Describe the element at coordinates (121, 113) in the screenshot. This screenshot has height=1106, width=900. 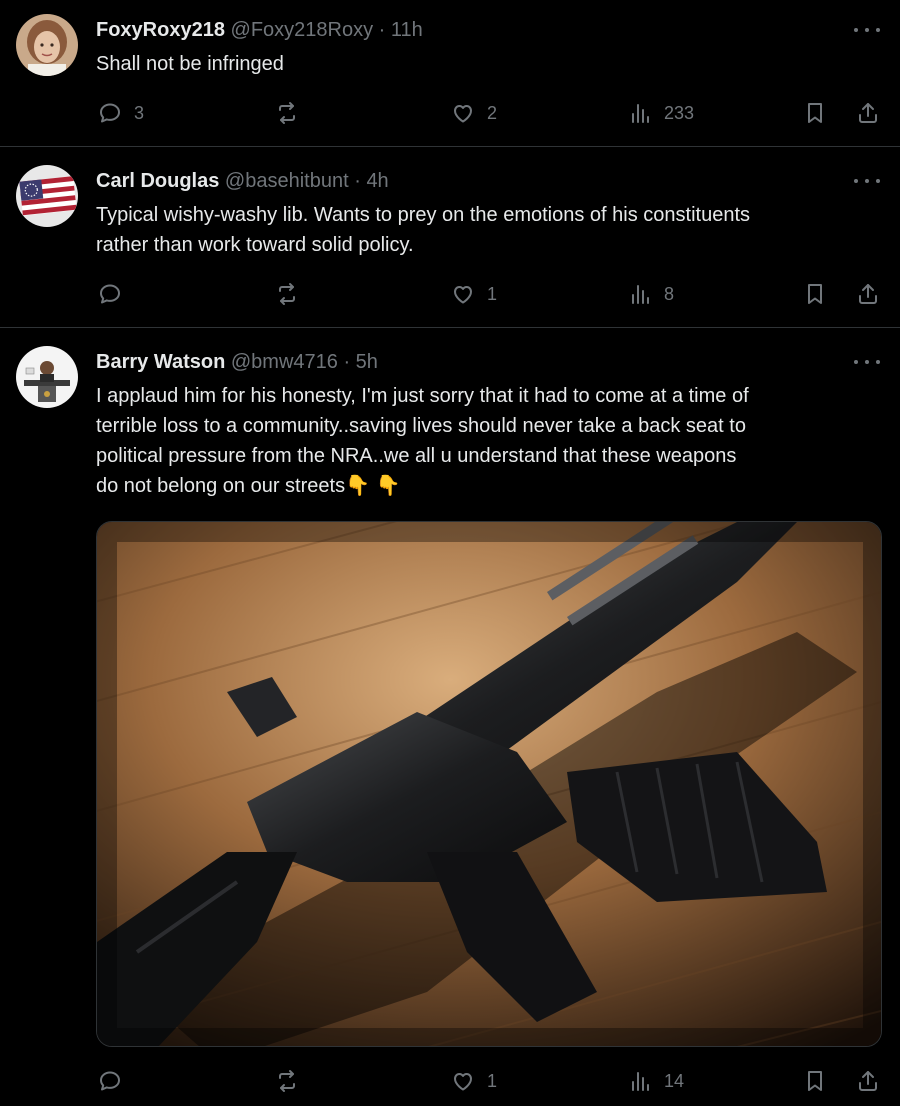
I see `reply-button: 3` at that location.